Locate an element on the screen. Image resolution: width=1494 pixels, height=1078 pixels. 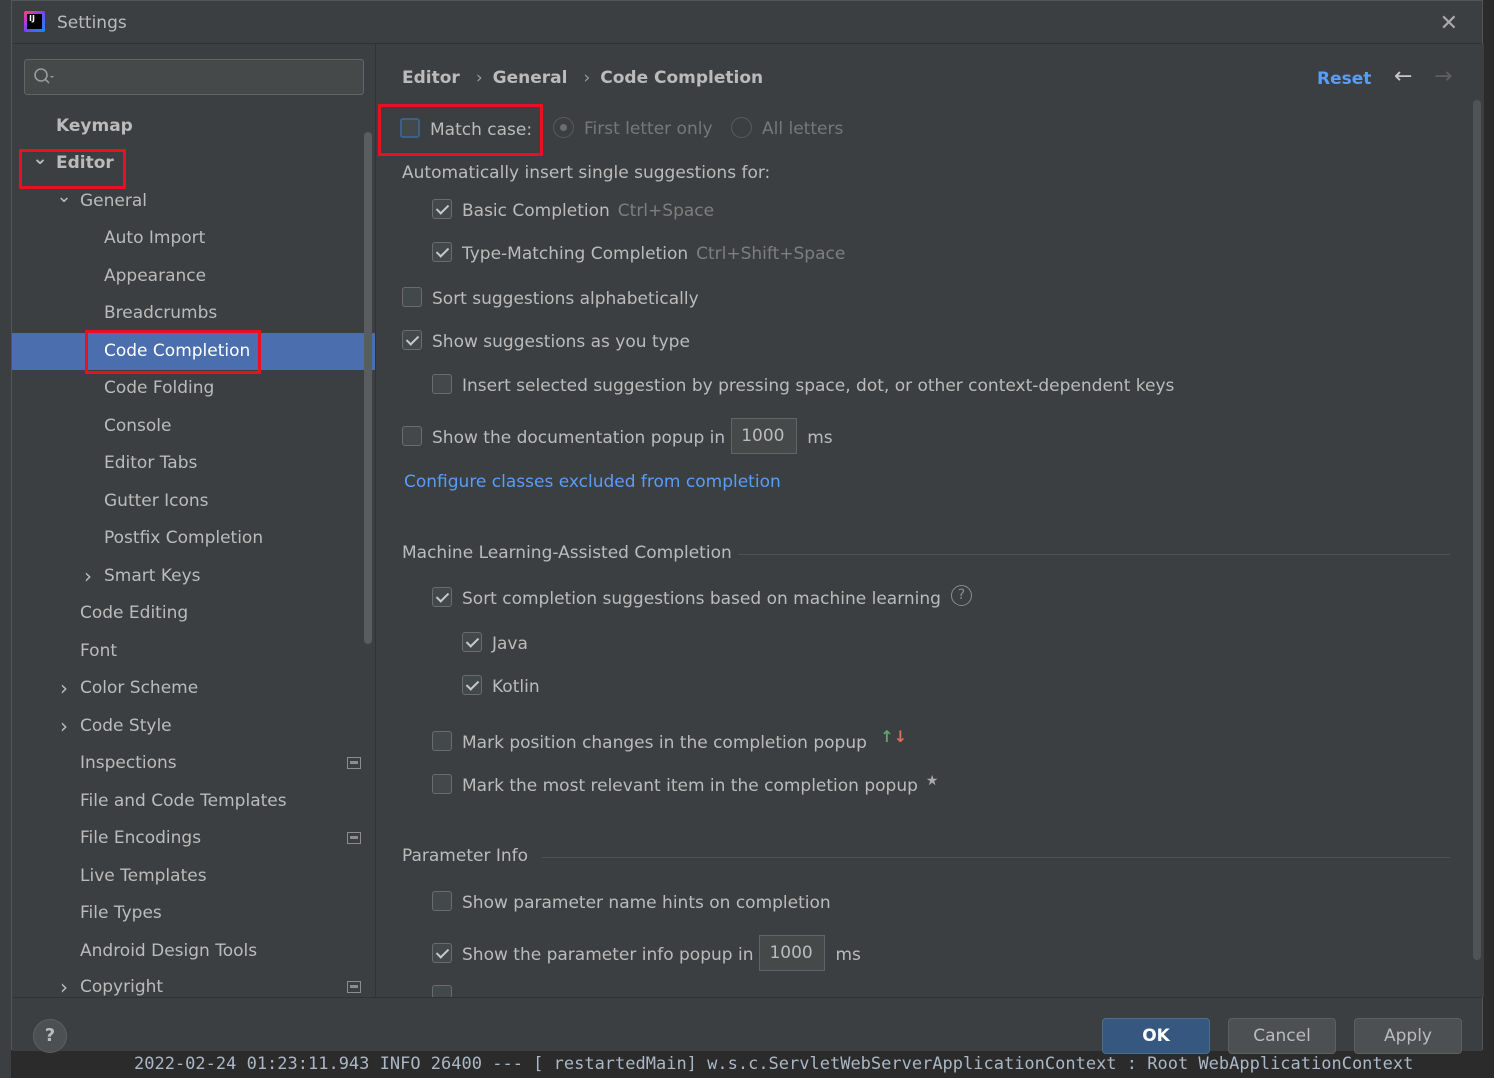
sidebar-item-code-completion: Code Completion is located at coordinates (193, 351).